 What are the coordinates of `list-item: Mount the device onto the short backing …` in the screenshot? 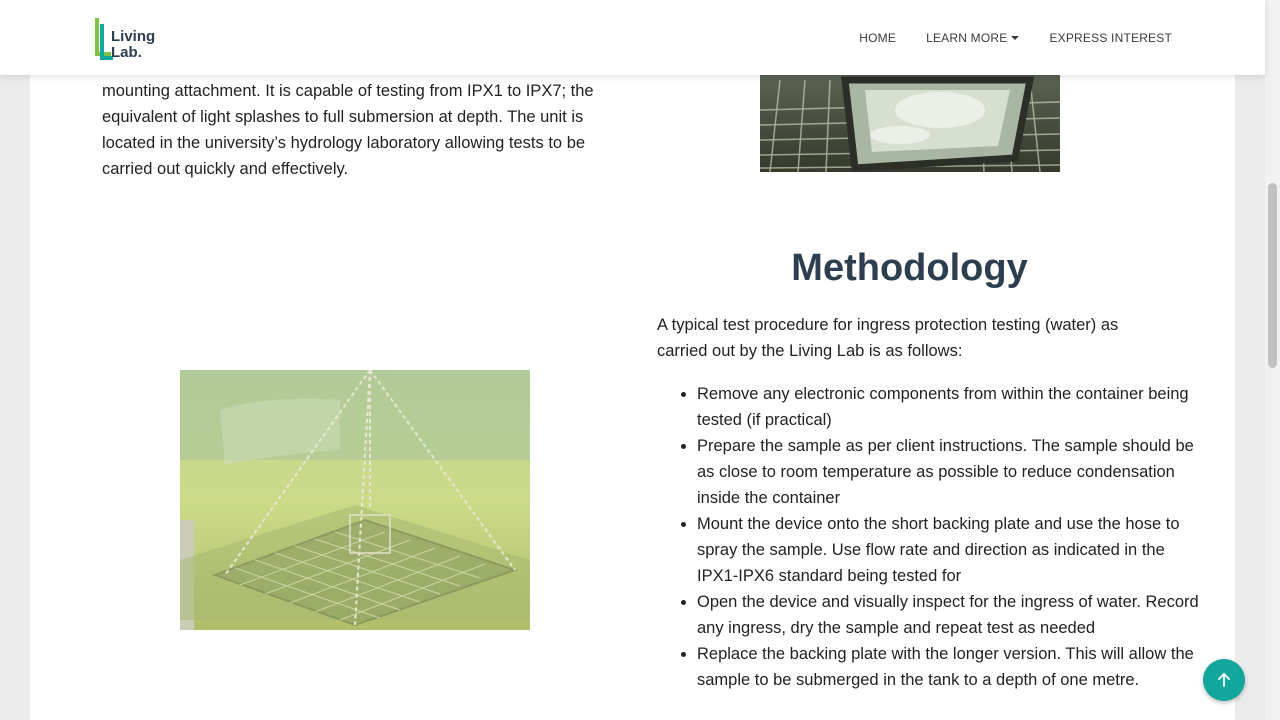 It's located at (949, 550).